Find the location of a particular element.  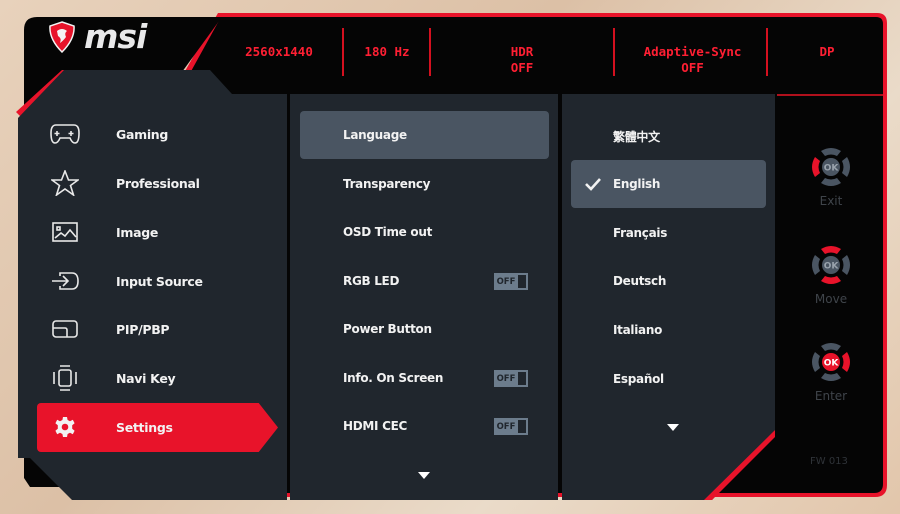

image-icon is located at coordinates (65, 232).